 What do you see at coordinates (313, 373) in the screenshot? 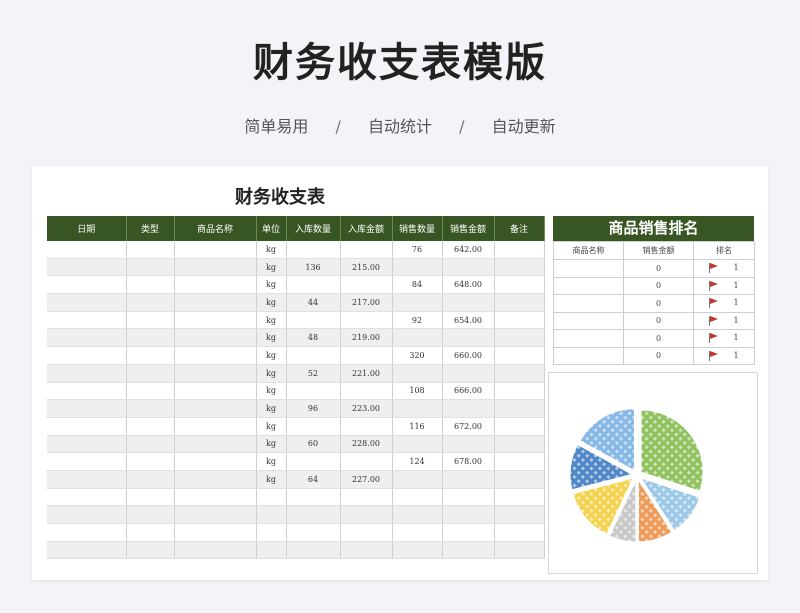
I see `table-cell: 52` at bounding box center [313, 373].